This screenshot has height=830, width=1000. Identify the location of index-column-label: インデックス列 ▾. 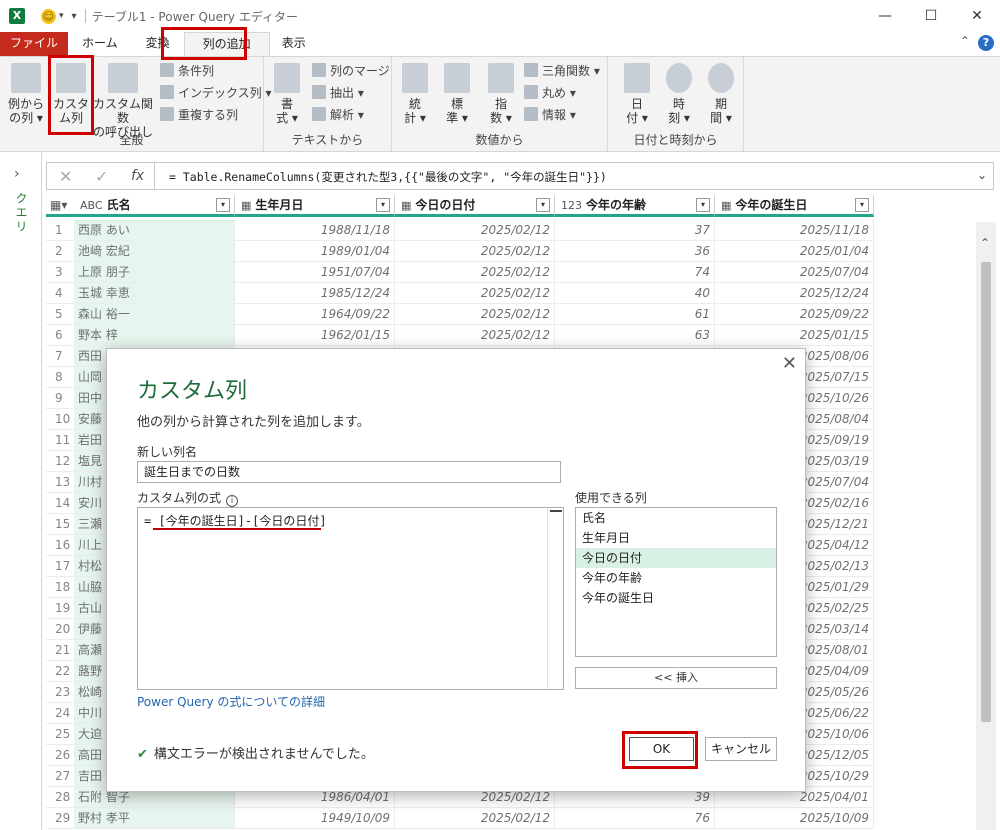
(225, 93).